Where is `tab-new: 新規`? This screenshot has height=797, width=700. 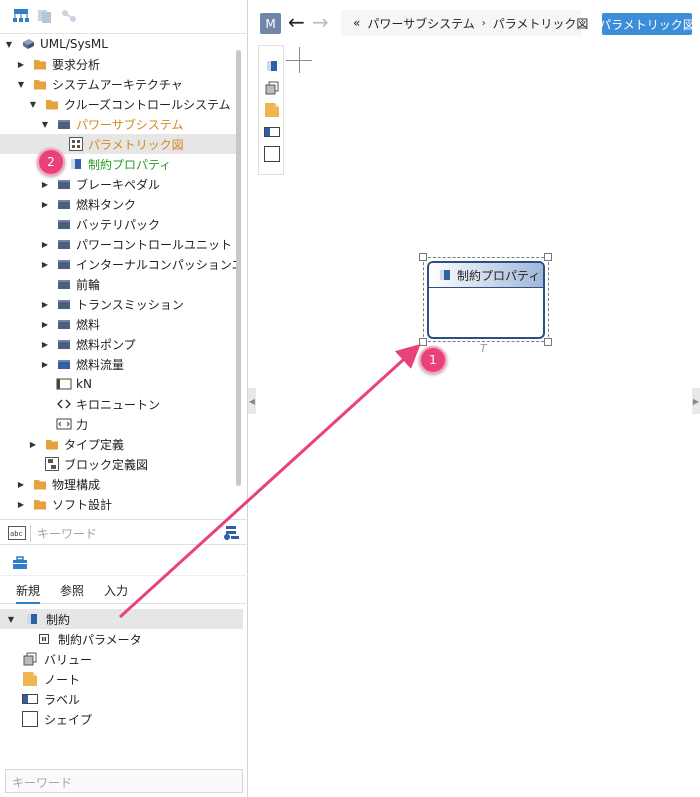
tab-new: 新規 is located at coordinates (28, 593).